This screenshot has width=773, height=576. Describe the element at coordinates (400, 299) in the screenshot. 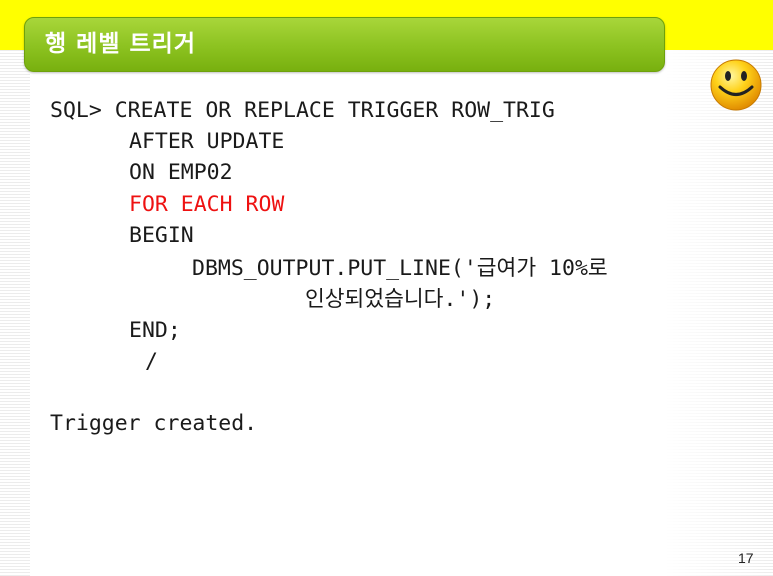

I see `code-line: 인상되었습니다.');` at that location.